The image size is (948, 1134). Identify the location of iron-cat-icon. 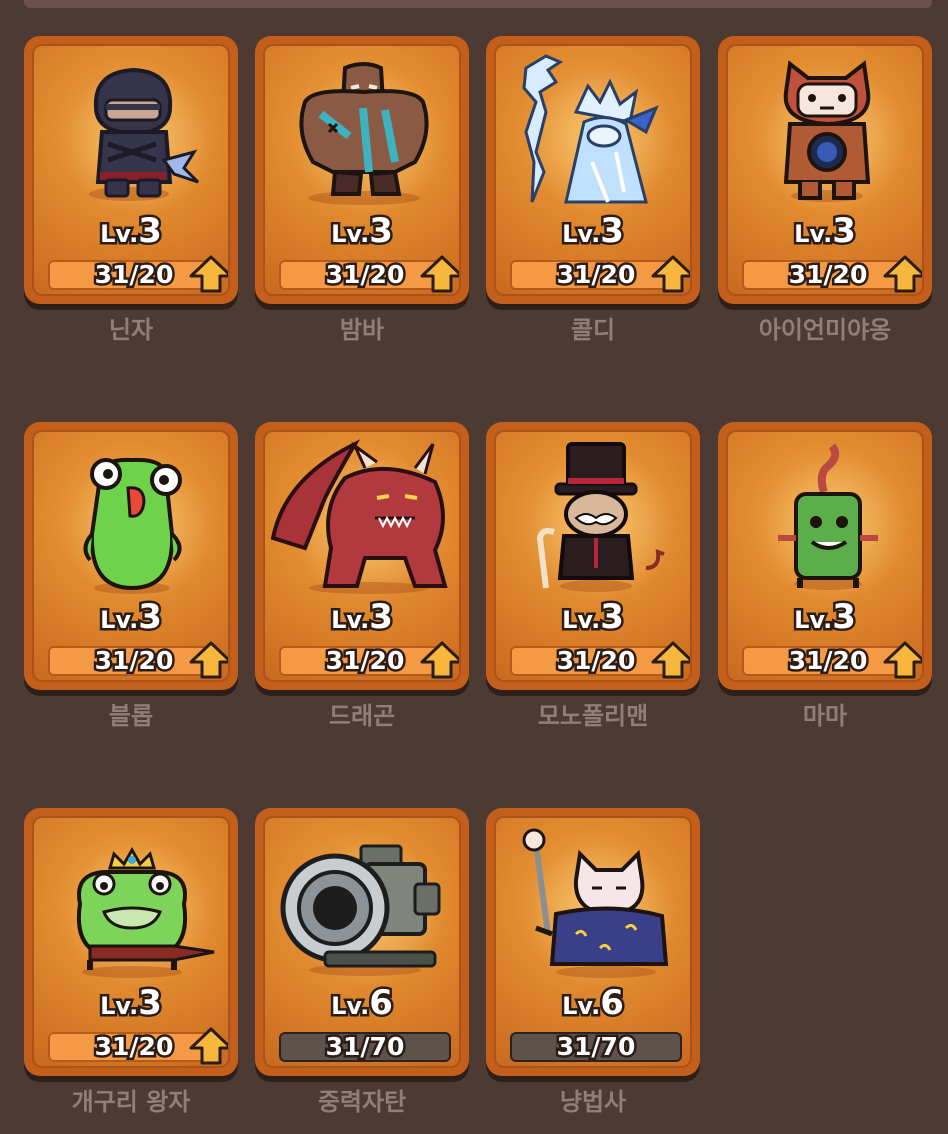
(825, 132).